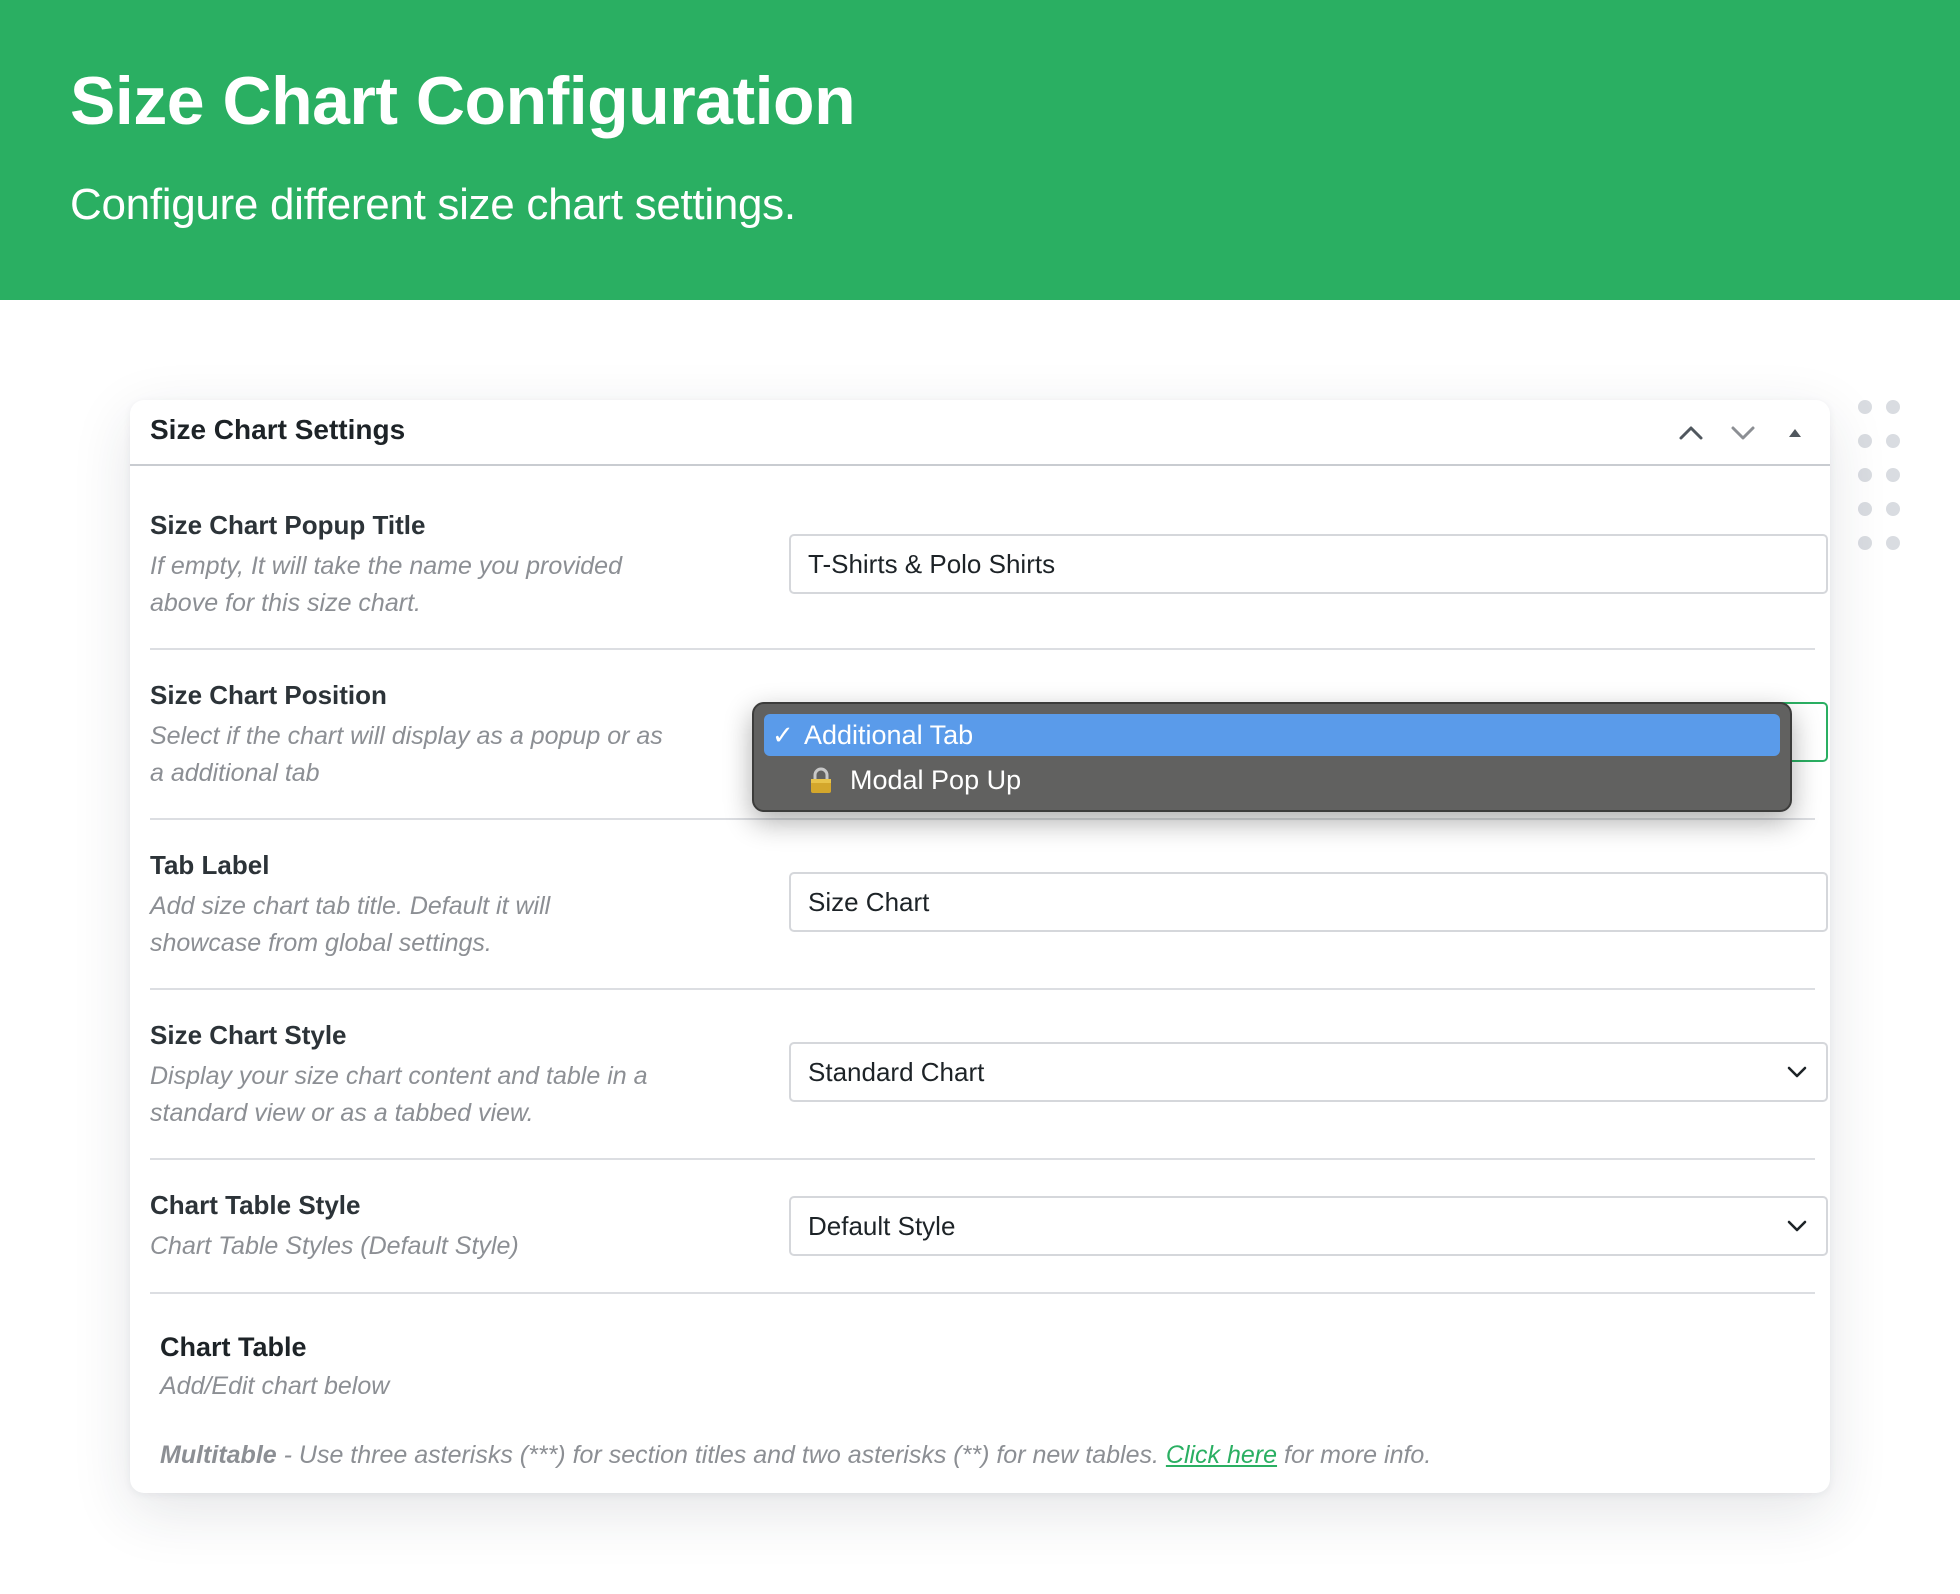 The width and height of the screenshot is (1960, 1594). Describe the element at coordinates (882, 1226) in the screenshot. I see `table-style-select-value: Default Style` at that location.